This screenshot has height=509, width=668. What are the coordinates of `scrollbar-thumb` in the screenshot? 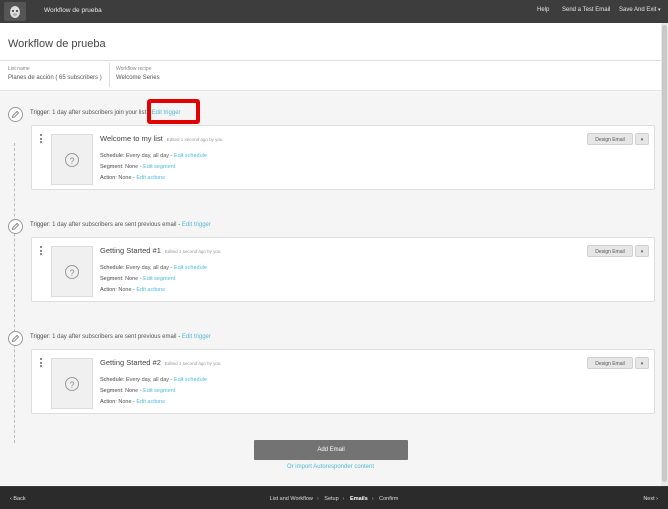 It's located at (664, 253).